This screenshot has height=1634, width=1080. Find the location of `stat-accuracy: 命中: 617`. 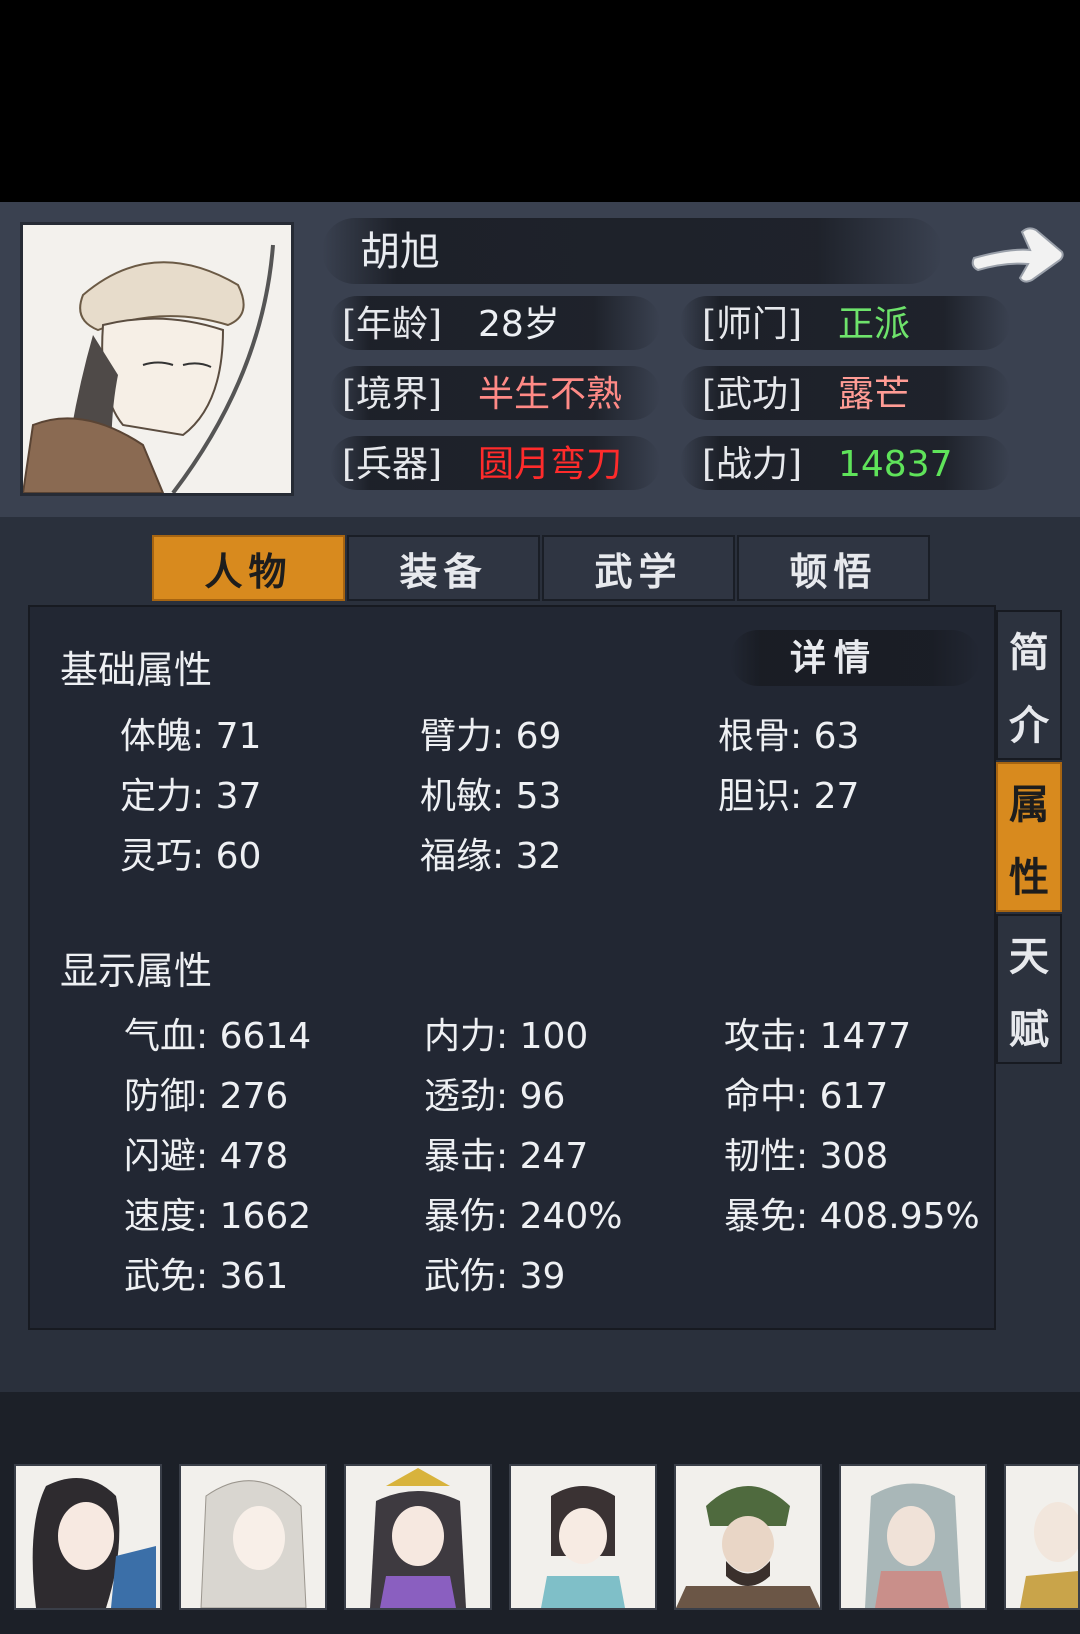

stat-accuracy: 命中: 617 is located at coordinates (806, 1096).